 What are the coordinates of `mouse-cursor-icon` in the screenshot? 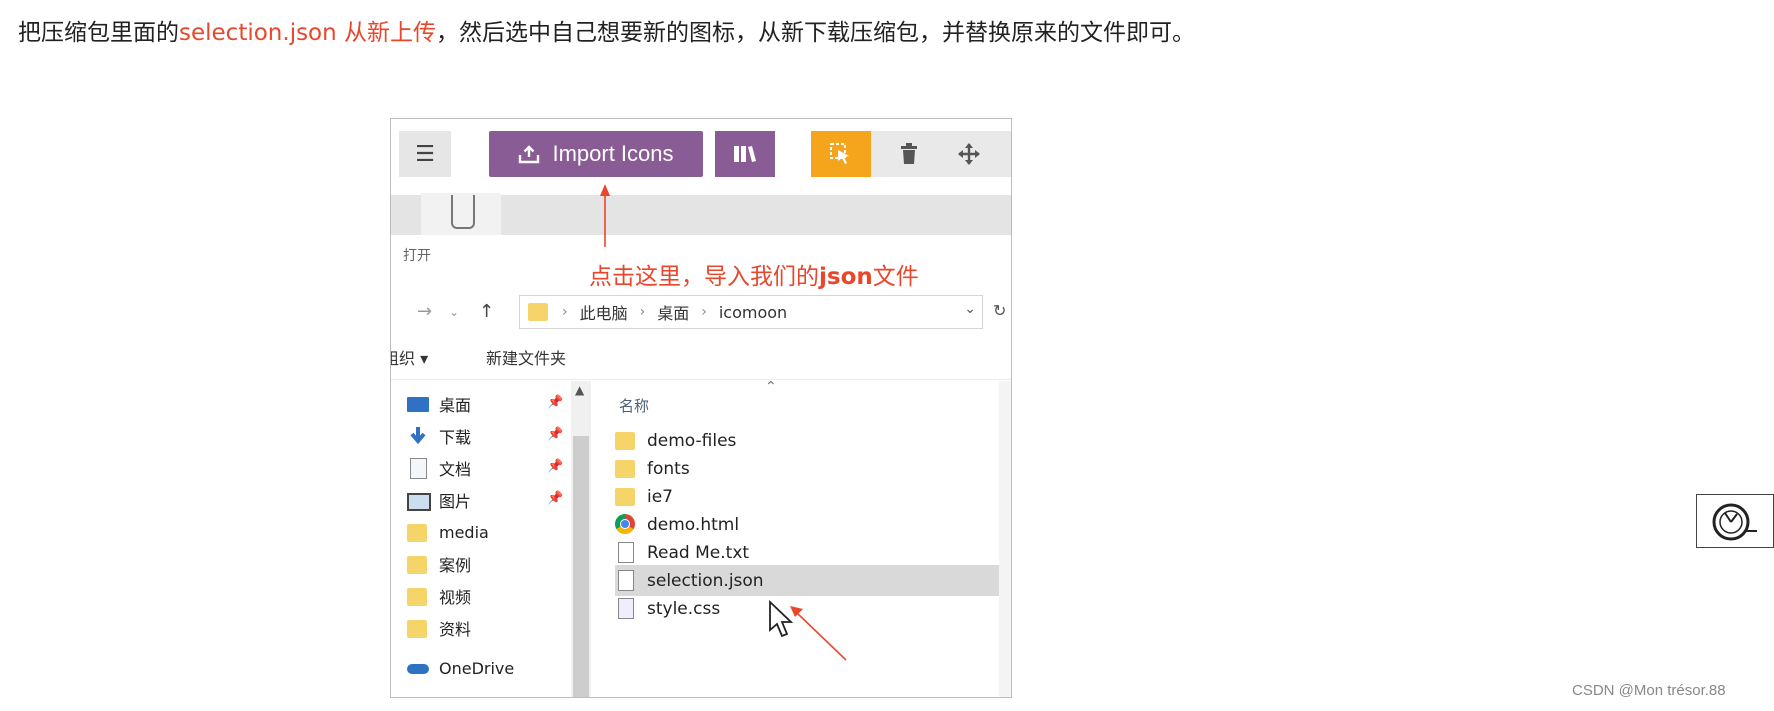 It's located at (781, 619).